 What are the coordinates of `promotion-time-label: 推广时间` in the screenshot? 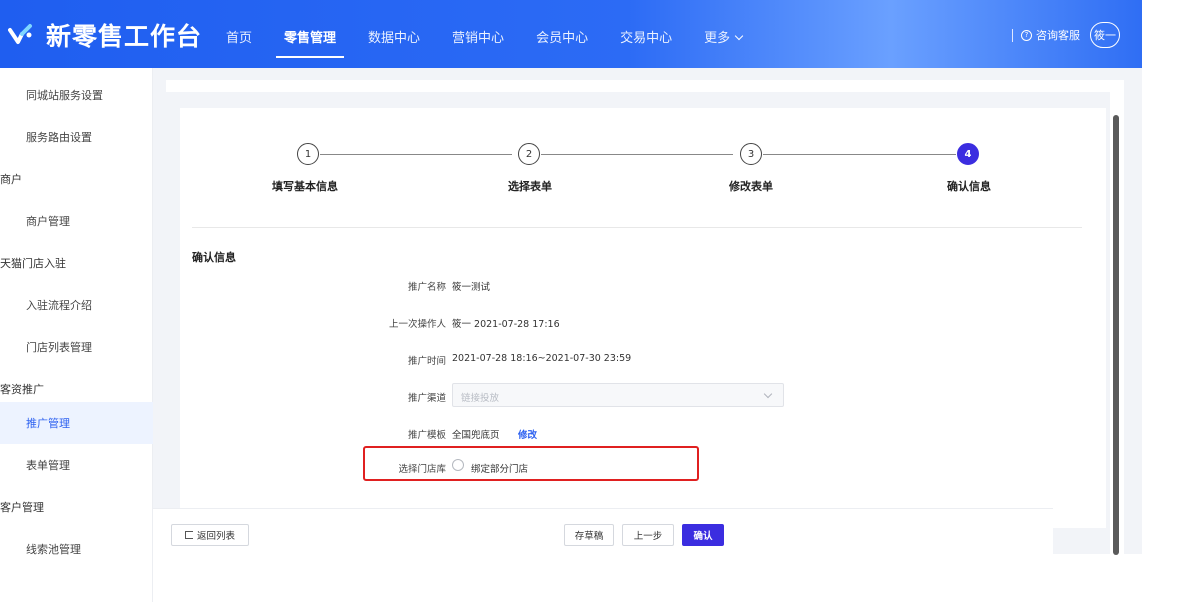 It's located at (426, 361).